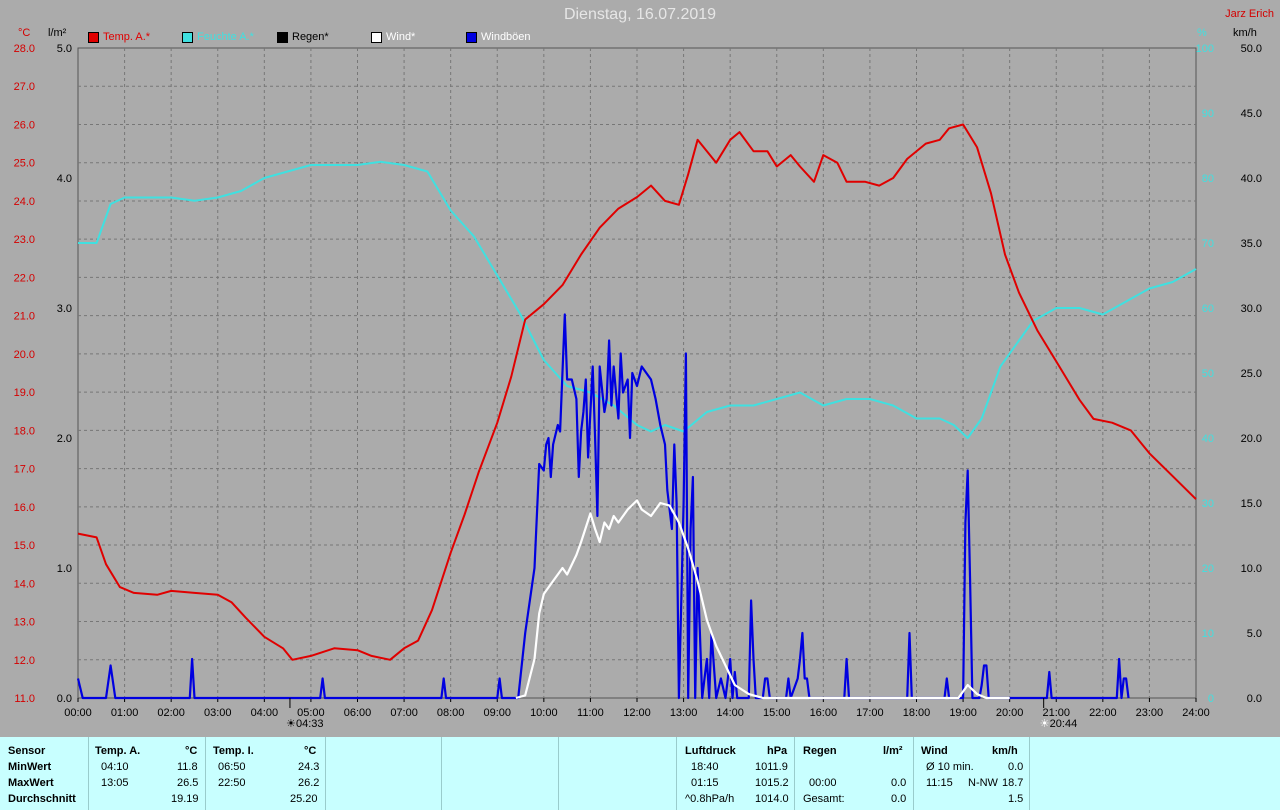  Describe the element at coordinates (730, 713) in the screenshot. I see `x-tick-label: 14:00` at that location.